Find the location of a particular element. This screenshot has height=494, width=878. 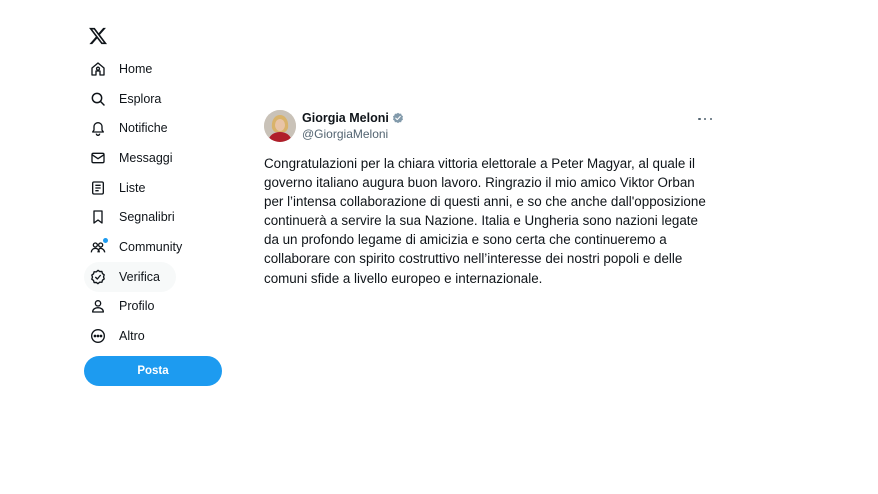

notification-dot is located at coordinates (105, 240).